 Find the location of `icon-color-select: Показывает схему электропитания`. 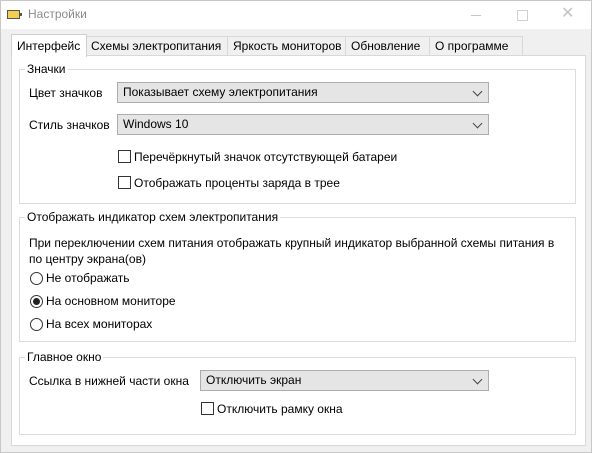

icon-color-select: Показывает схему электропитания is located at coordinates (303, 92).